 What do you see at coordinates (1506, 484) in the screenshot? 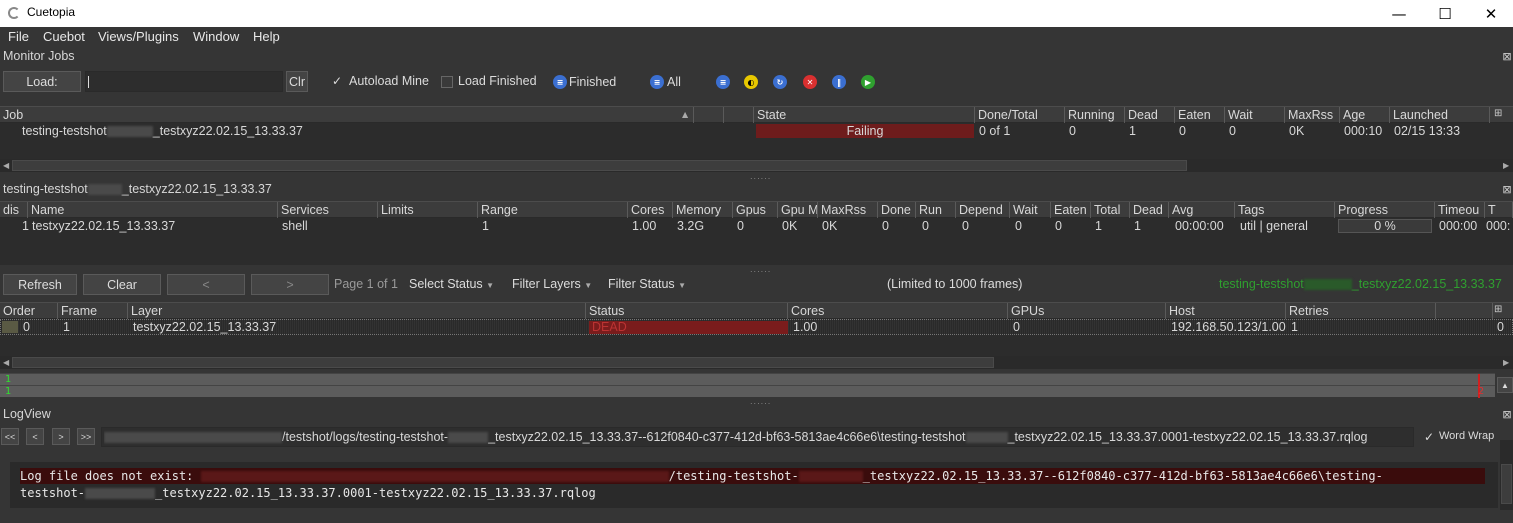
I see `log-scroll-thumb` at bounding box center [1506, 484].